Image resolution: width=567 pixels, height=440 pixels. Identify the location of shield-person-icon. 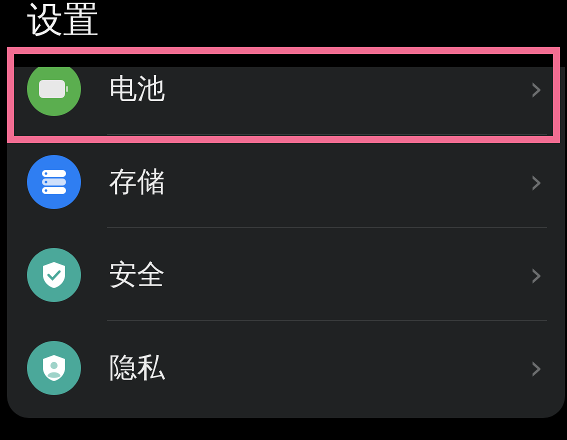
(54, 368).